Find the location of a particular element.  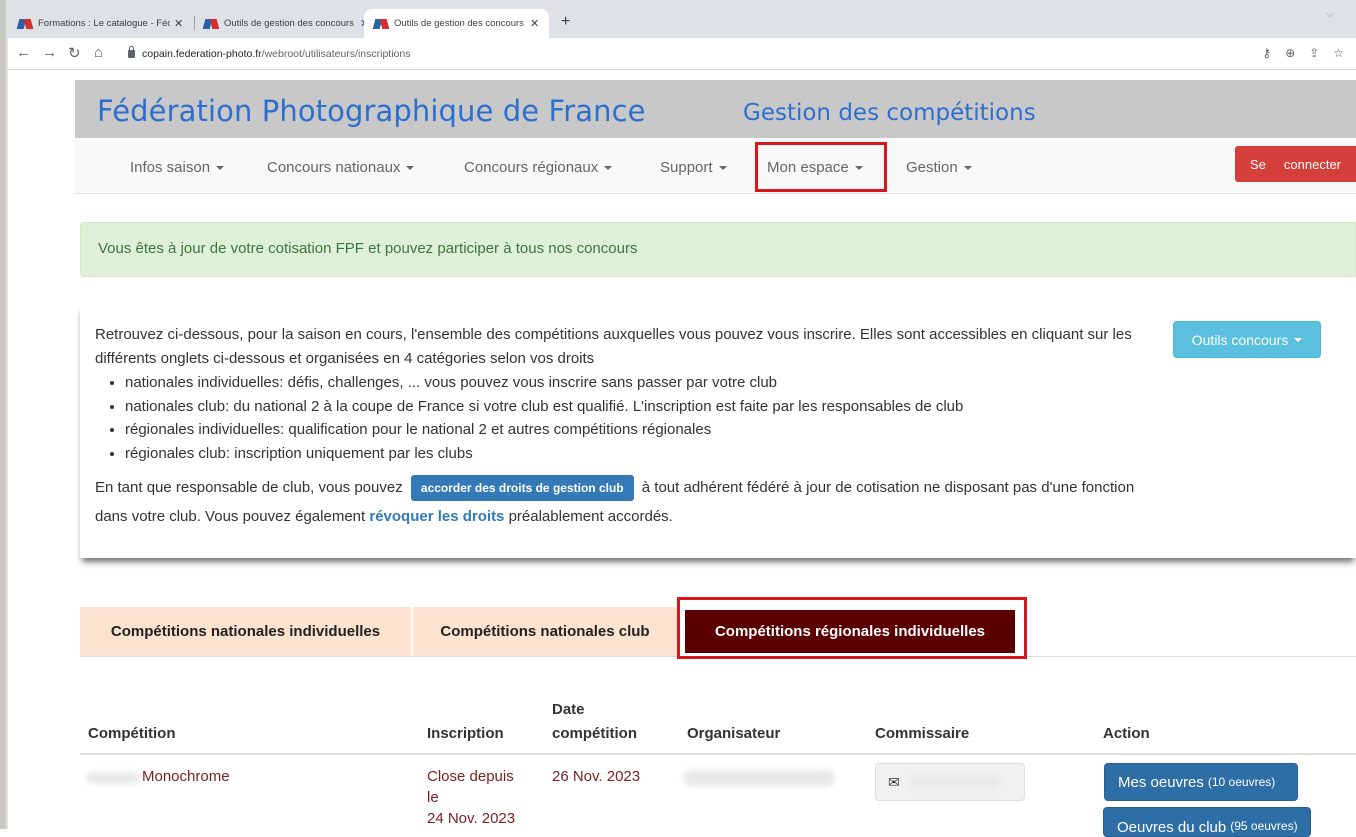

redacted-text is located at coordinates (113, 778).